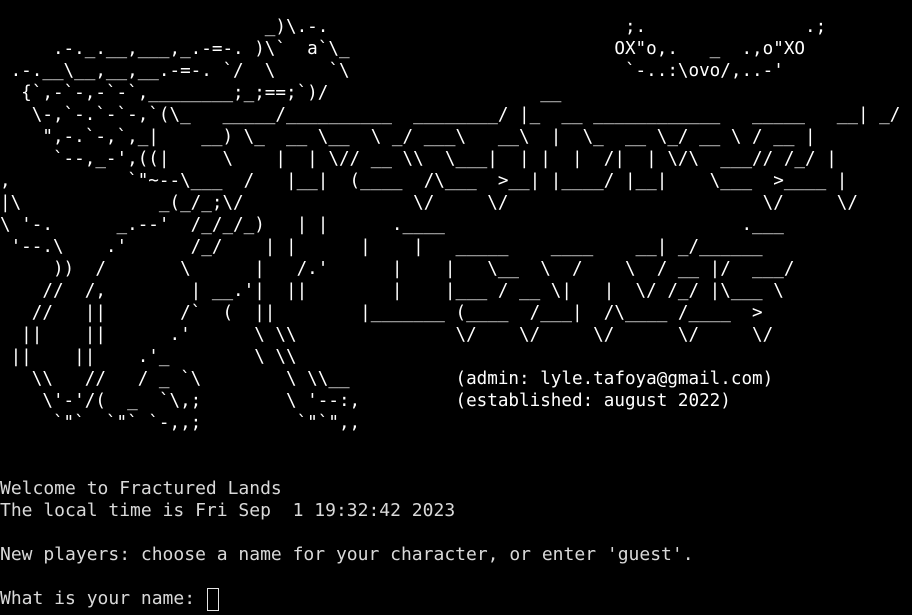  Describe the element at coordinates (456, 93) in the screenshot. I see `ascii-banner-line-4: {`,-`-,-`-`,________;_;==;`)/ __ .___` at that location.